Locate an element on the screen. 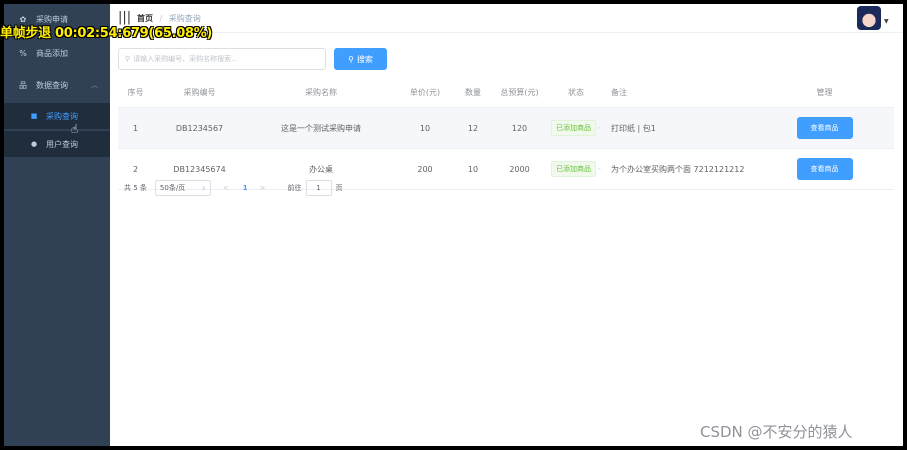 Image resolution: width=907 pixels, height=450 pixels. pagination-total: 共 5 条 is located at coordinates (135, 188).